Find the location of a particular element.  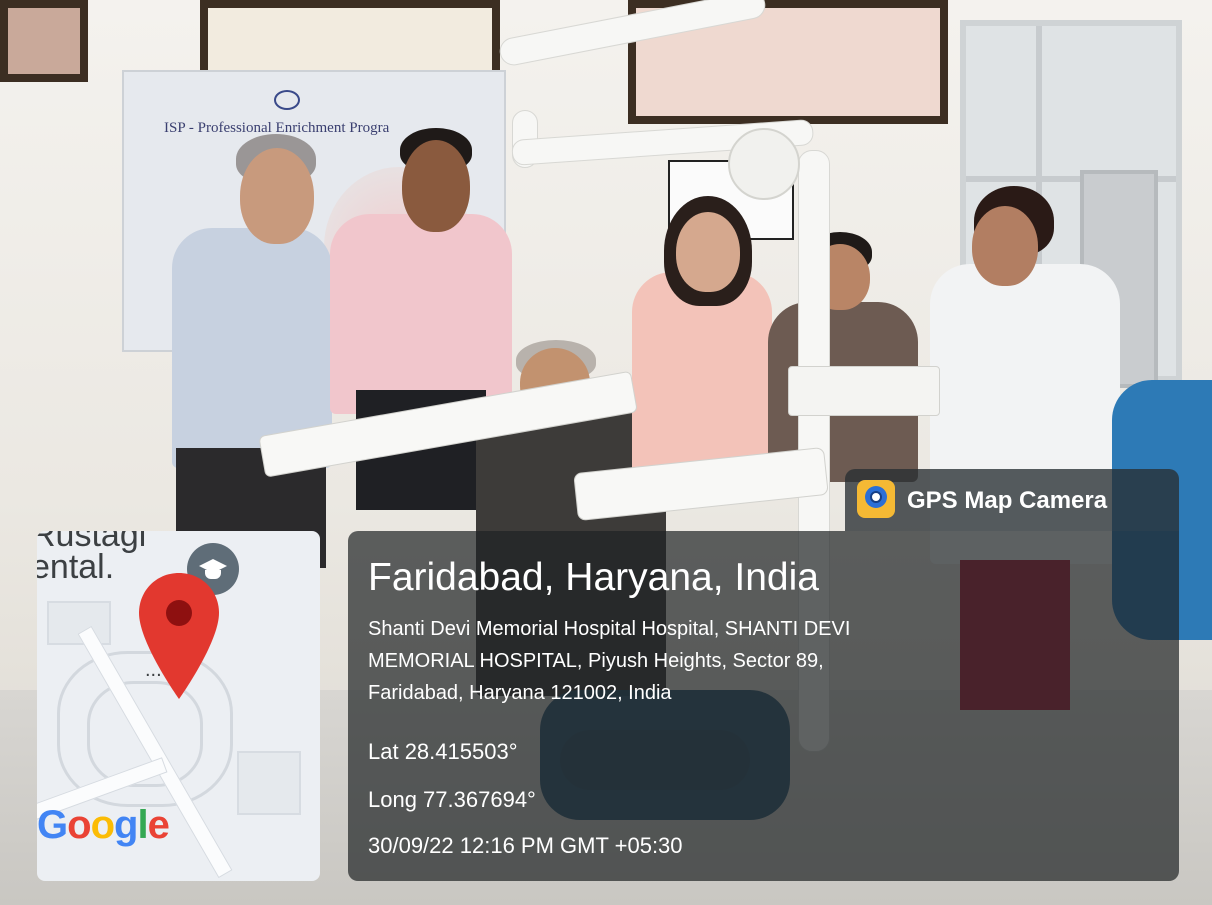

google-letter: l is located at coordinates (142, 825).